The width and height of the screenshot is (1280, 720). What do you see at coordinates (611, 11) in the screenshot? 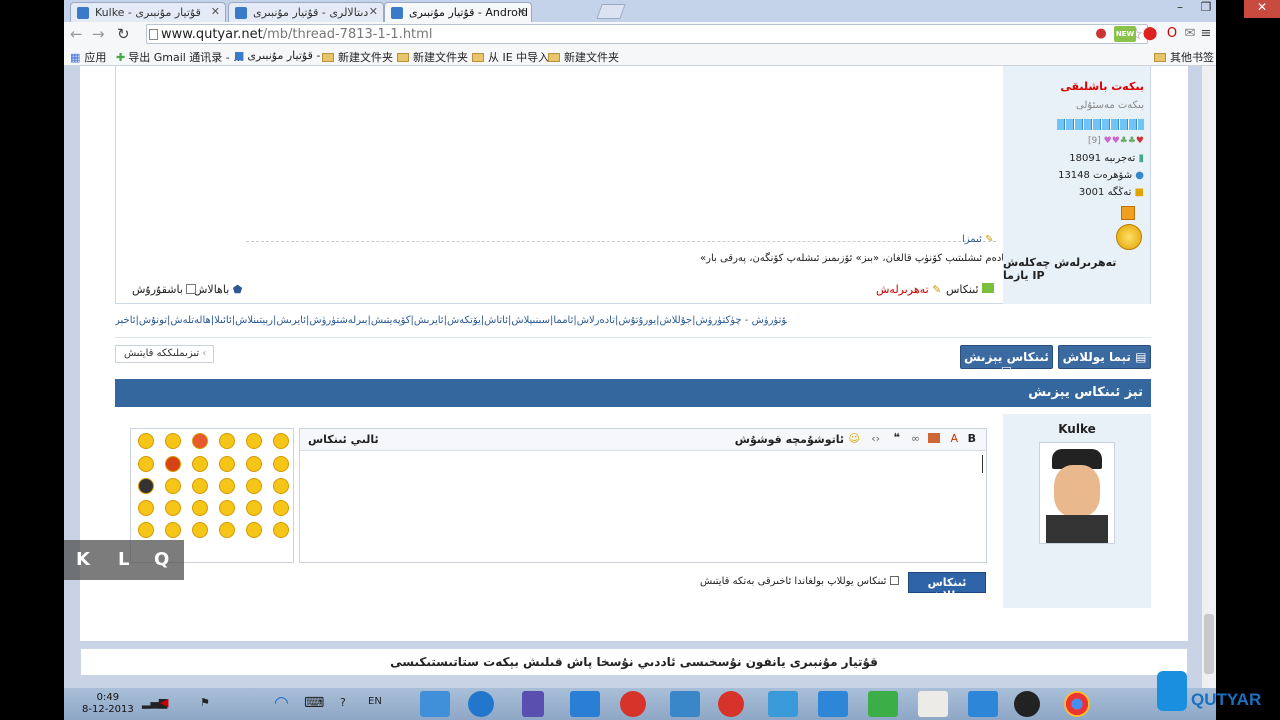
I see `new-tab-button` at bounding box center [611, 11].